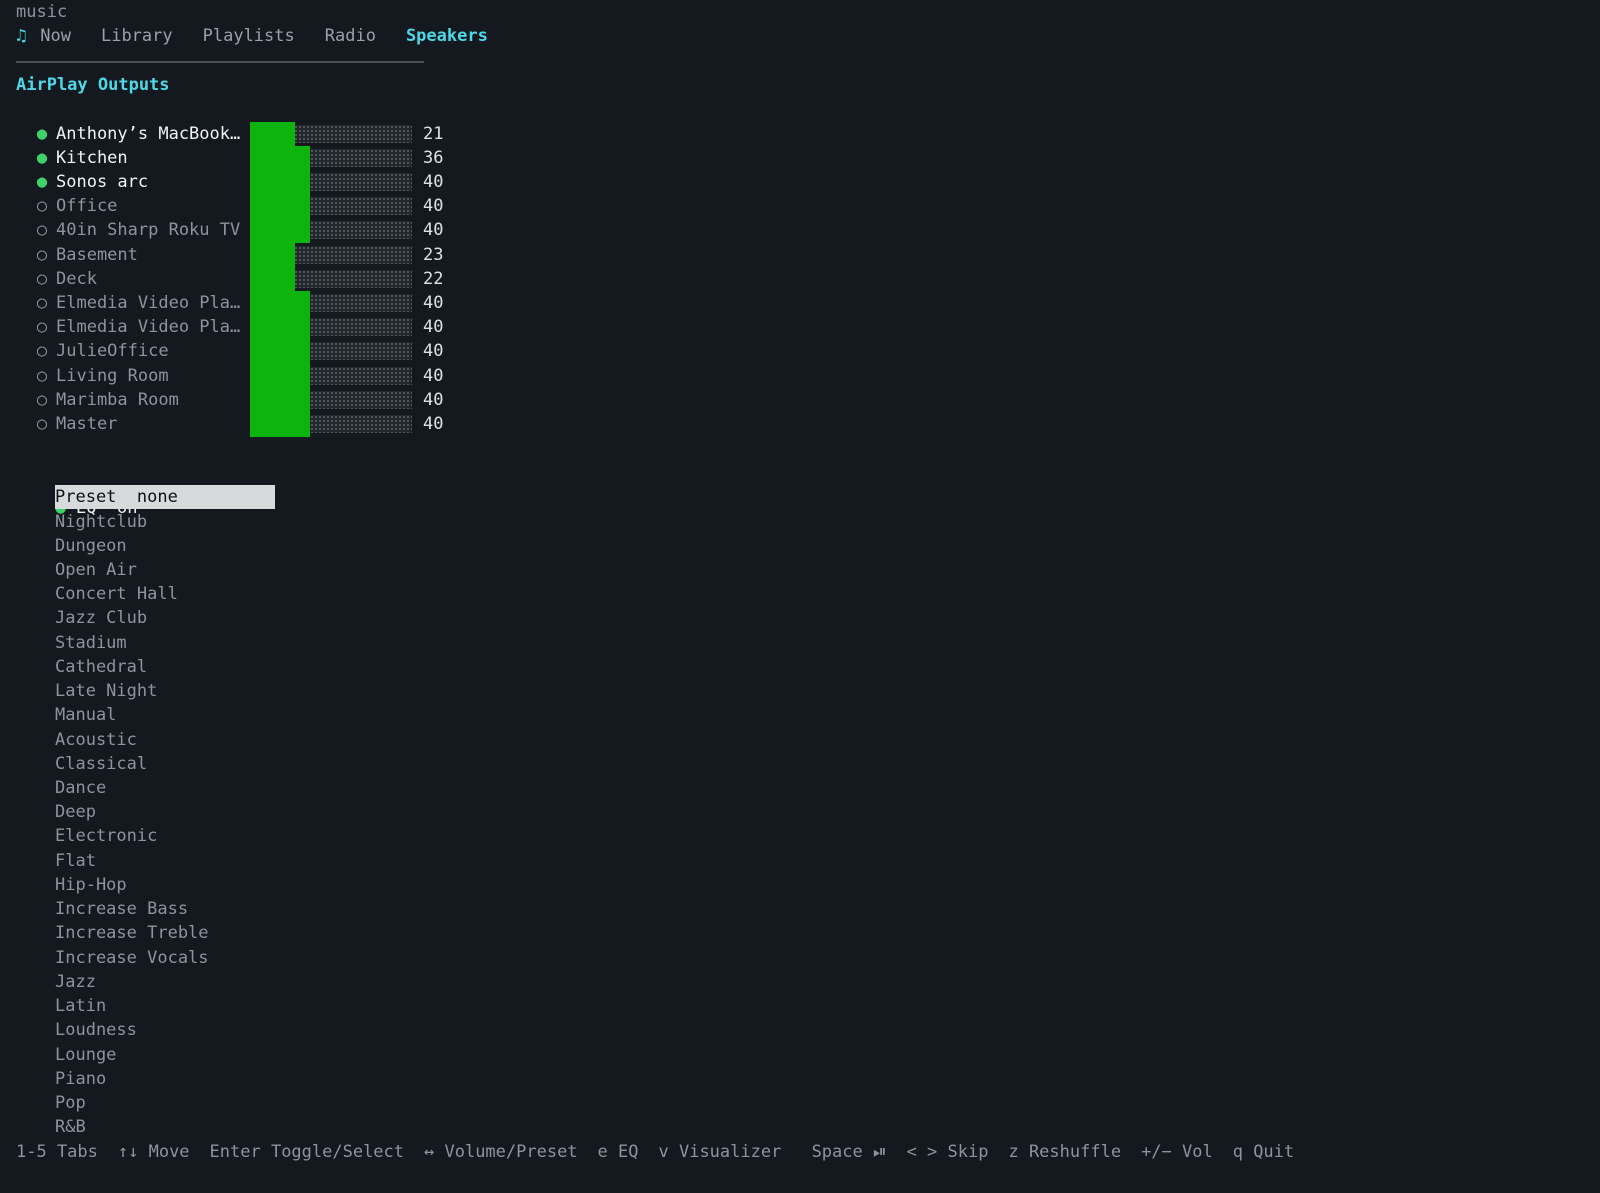 This screenshot has width=1600, height=1193. I want to click on eq-preset-item: Acoustic, so click(96, 740).